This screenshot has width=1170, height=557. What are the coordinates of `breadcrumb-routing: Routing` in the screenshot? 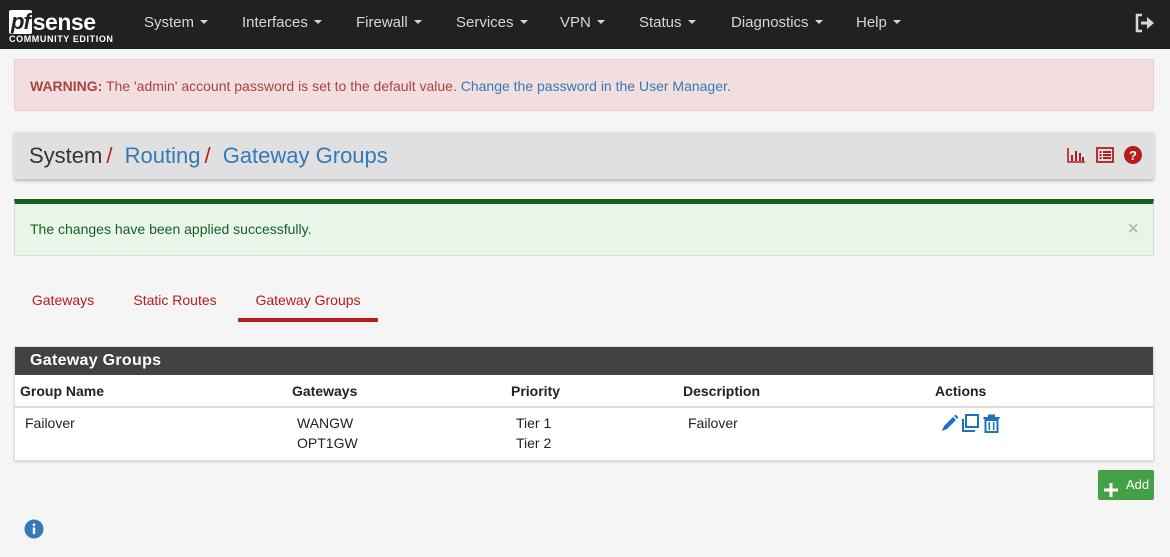 It's located at (163, 155).